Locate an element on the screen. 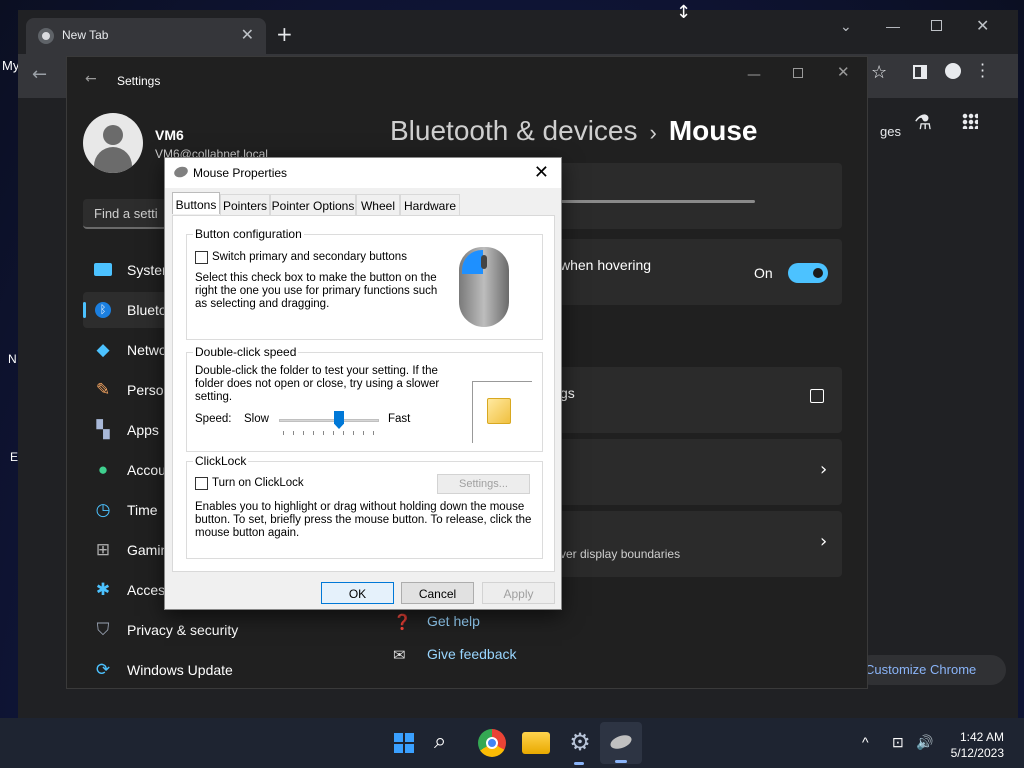  settings-back-icon: ← is located at coordinates (91, 79).